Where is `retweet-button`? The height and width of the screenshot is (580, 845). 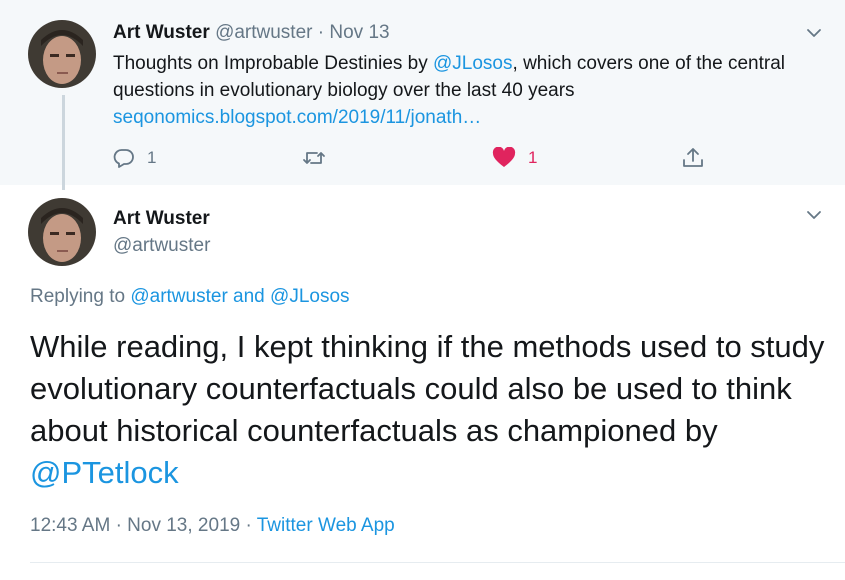 retweet-button is located at coordinates (314, 158).